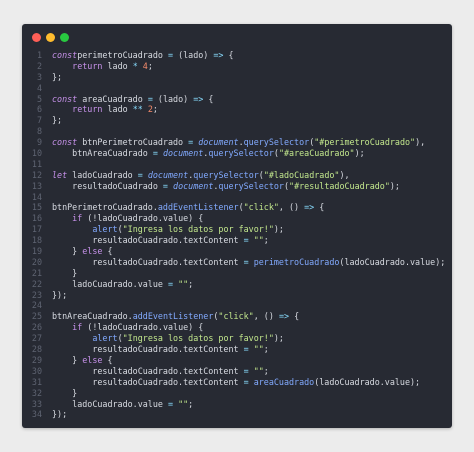 The height and width of the screenshot is (452, 474). Describe the element at coordinates (36, 359) in the screenshot. I see `line-number: 29` at that location.